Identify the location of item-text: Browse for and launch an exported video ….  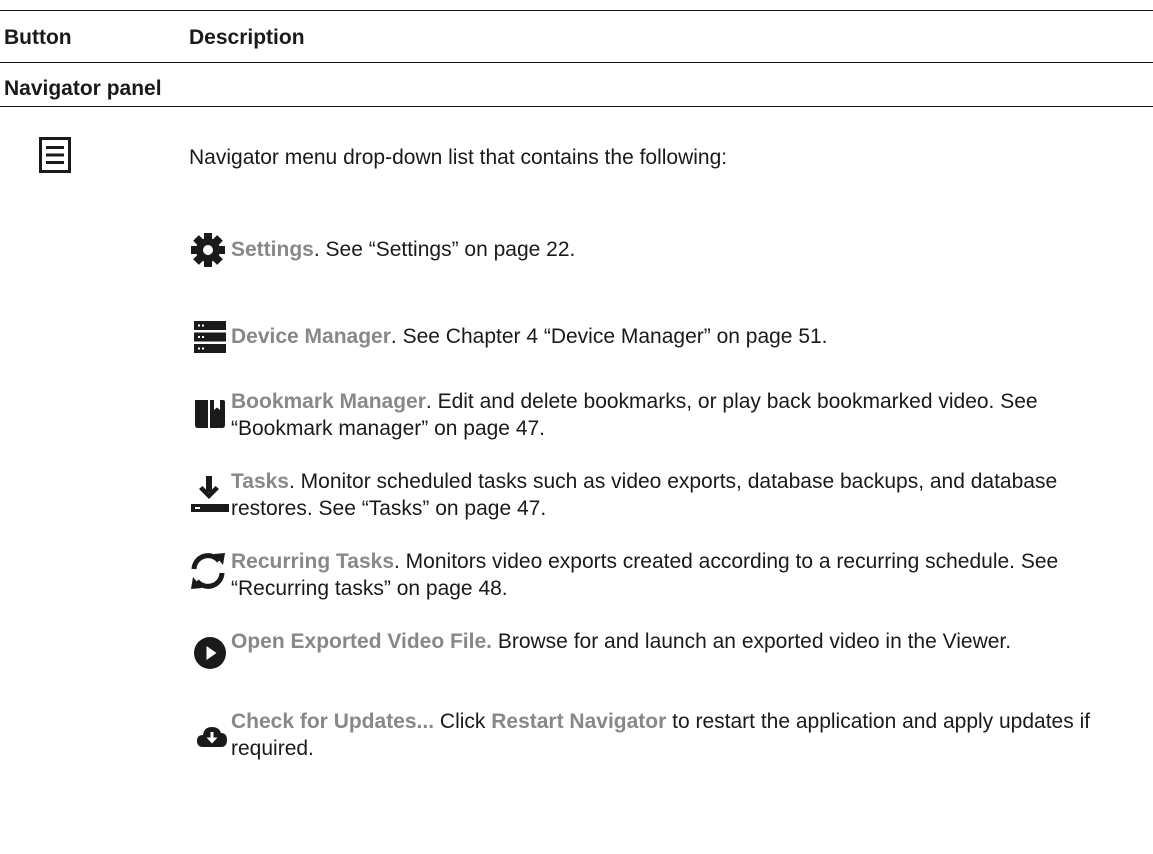
(752, 641).